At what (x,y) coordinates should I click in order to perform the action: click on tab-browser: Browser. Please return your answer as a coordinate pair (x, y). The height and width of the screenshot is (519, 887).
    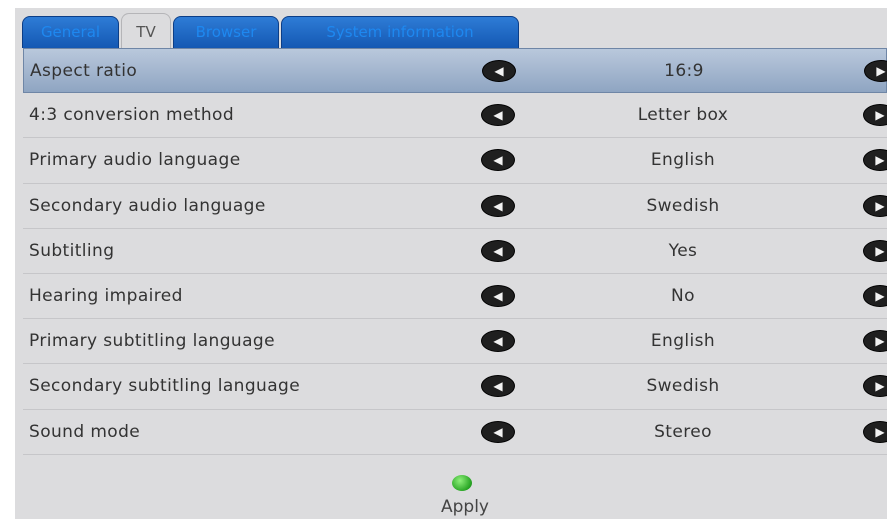
    Looking at the image, I should click on (226, 32).